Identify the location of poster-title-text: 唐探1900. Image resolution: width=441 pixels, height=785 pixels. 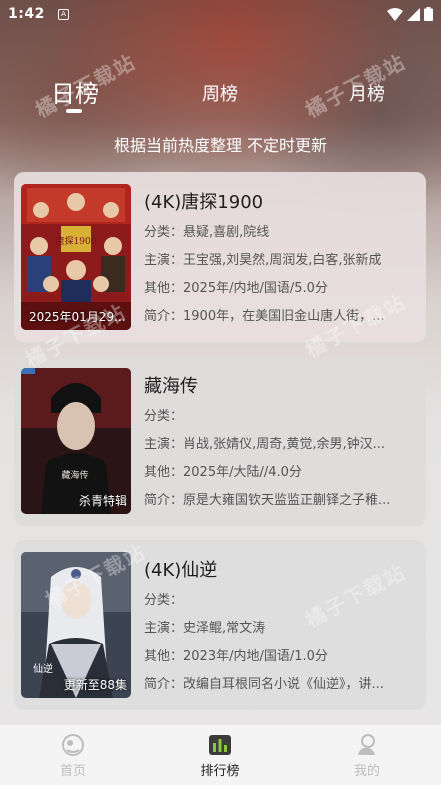
(76, 241).